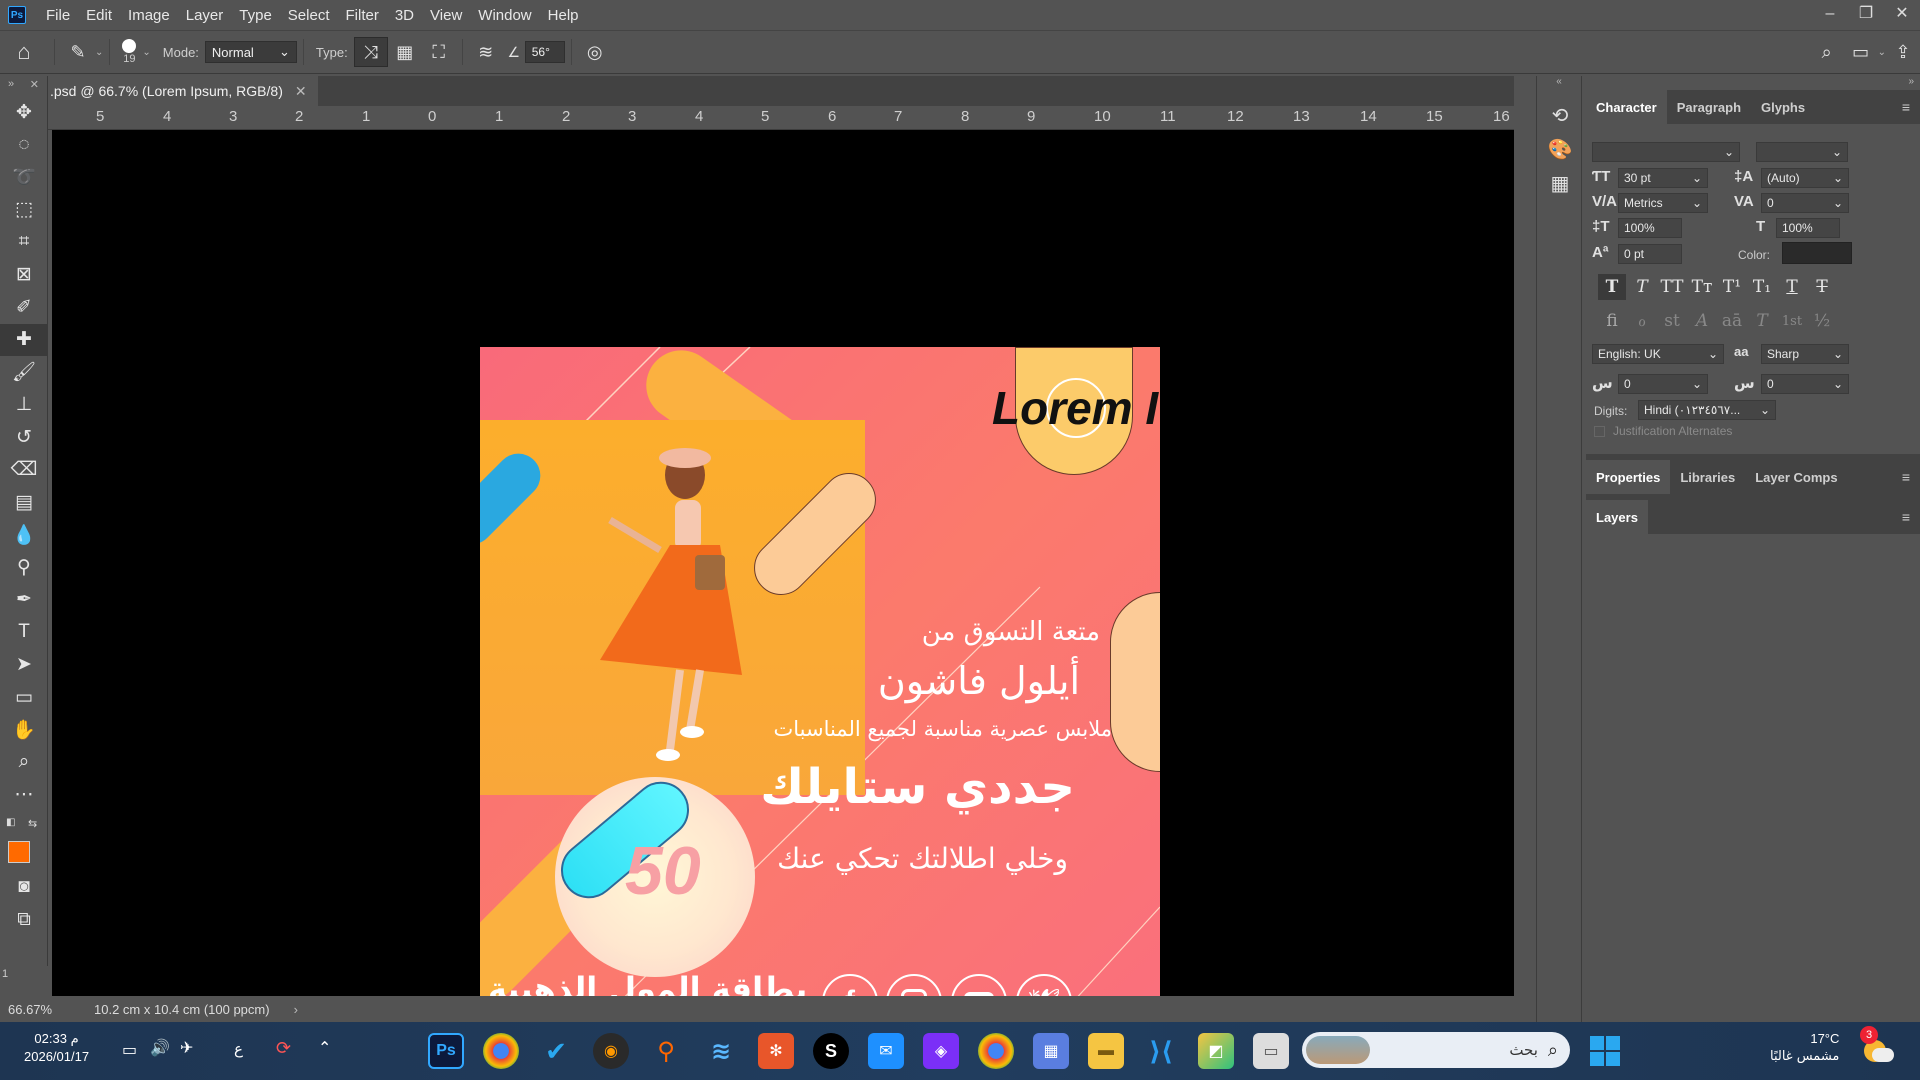 The height and width of the screenshot is (1080, 1920). I want to click on faux-italic-button: T, so click(1642, 287).